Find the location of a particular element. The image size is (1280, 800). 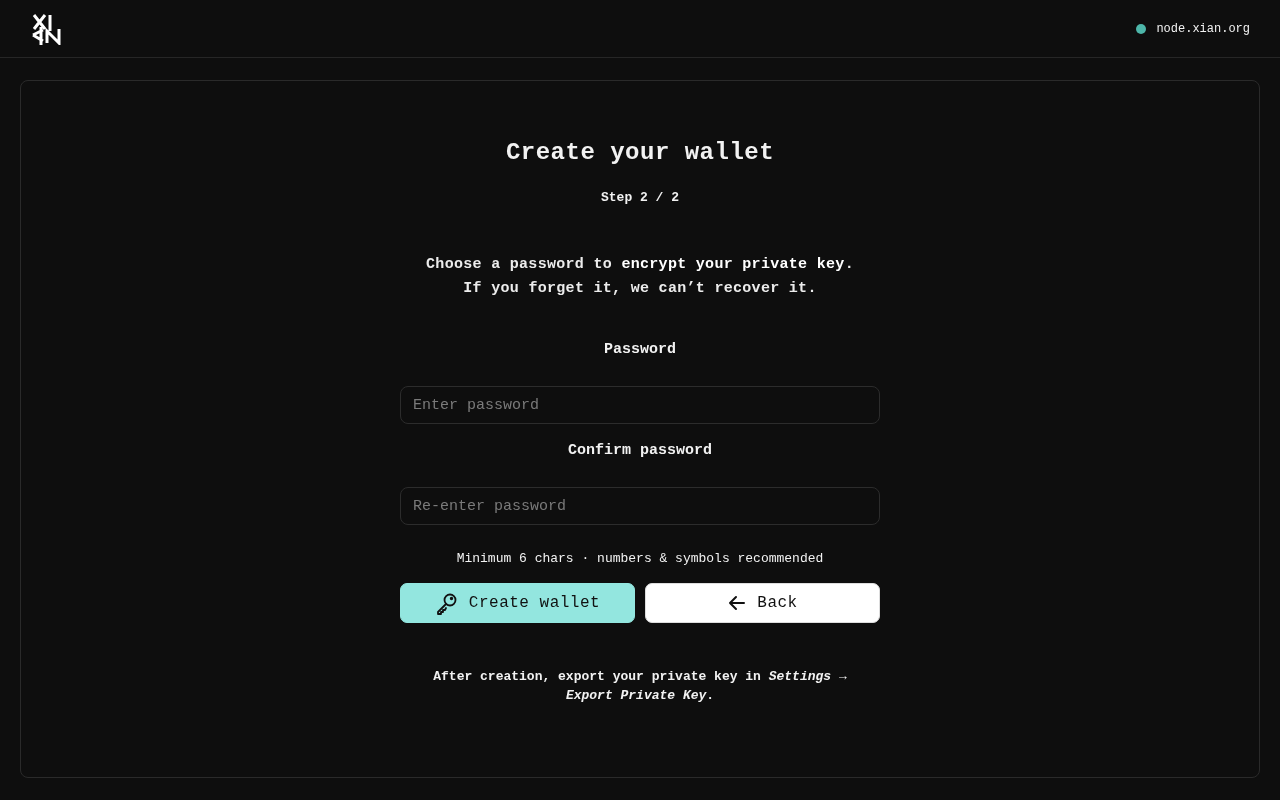

footnote-text: After creation, export your private key in Settings → Export Private Key. is located at coordinates (640, 686).